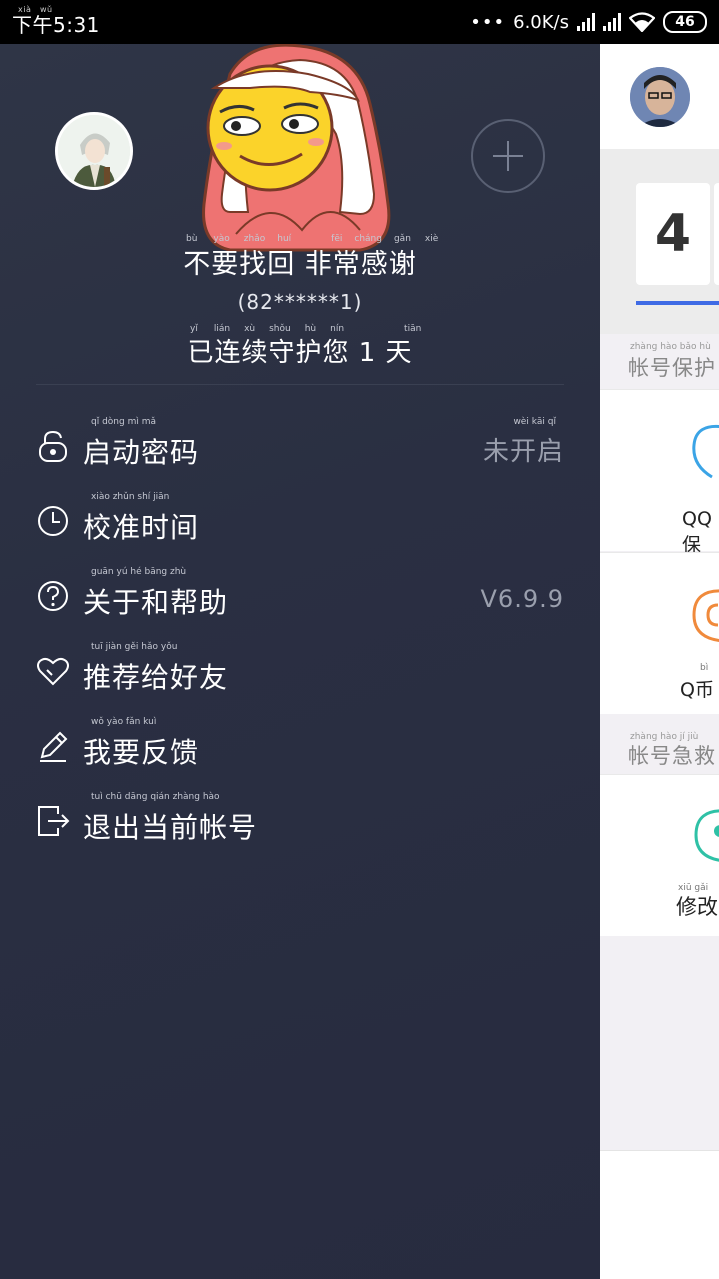 The image size is (719, 1279). What do you see at coordinates (523, 452) in the screenshot?
I see `startup-password-status: 未开启` at bounding box center [523, 452].